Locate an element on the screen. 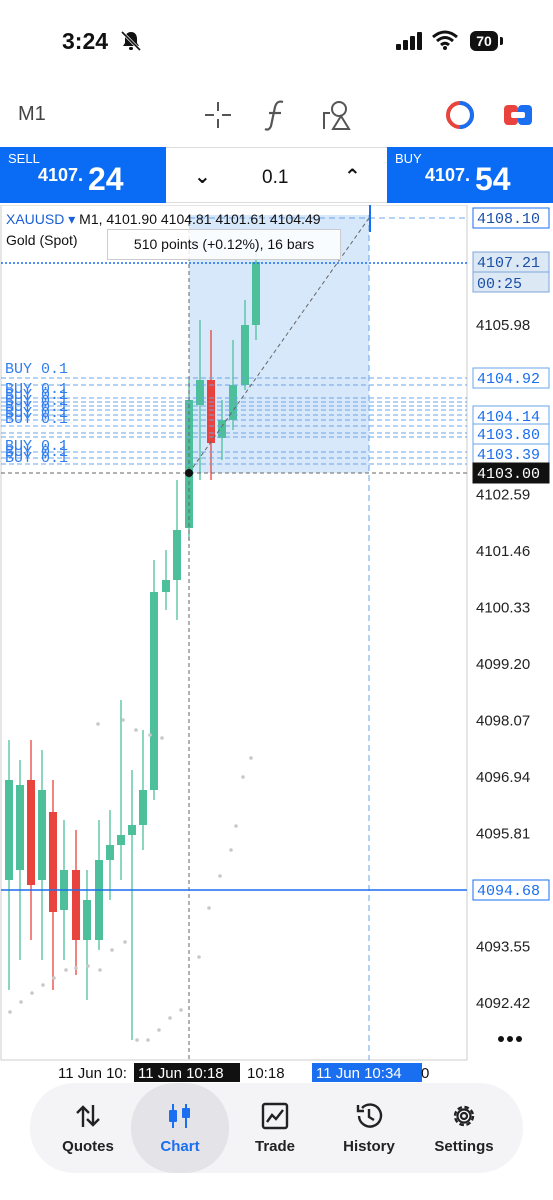 The height and width of the screenshot is (1200, 553). nav-history-label: History is located at coordinates (369, 1146).